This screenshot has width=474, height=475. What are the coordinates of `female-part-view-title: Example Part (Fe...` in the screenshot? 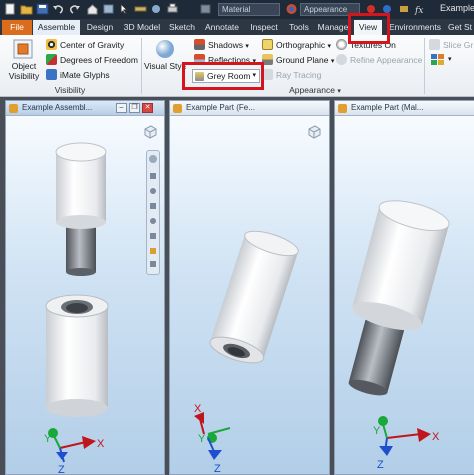 It's located at (220, 107).